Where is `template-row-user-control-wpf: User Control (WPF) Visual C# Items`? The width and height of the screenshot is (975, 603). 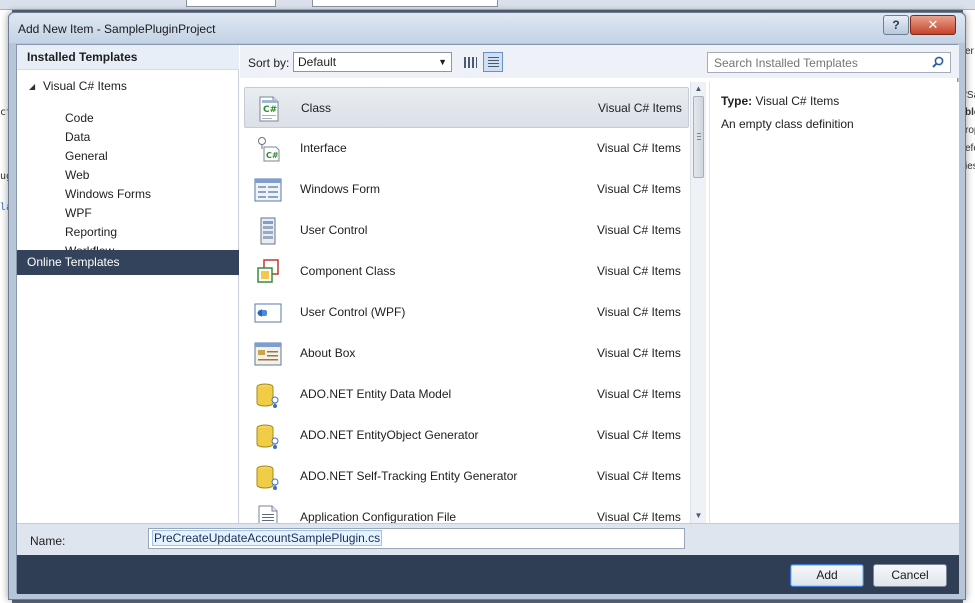
template-row-user-control-wpf: User Control (WPF) Visual C# Items is located at coordinates (466, 312).